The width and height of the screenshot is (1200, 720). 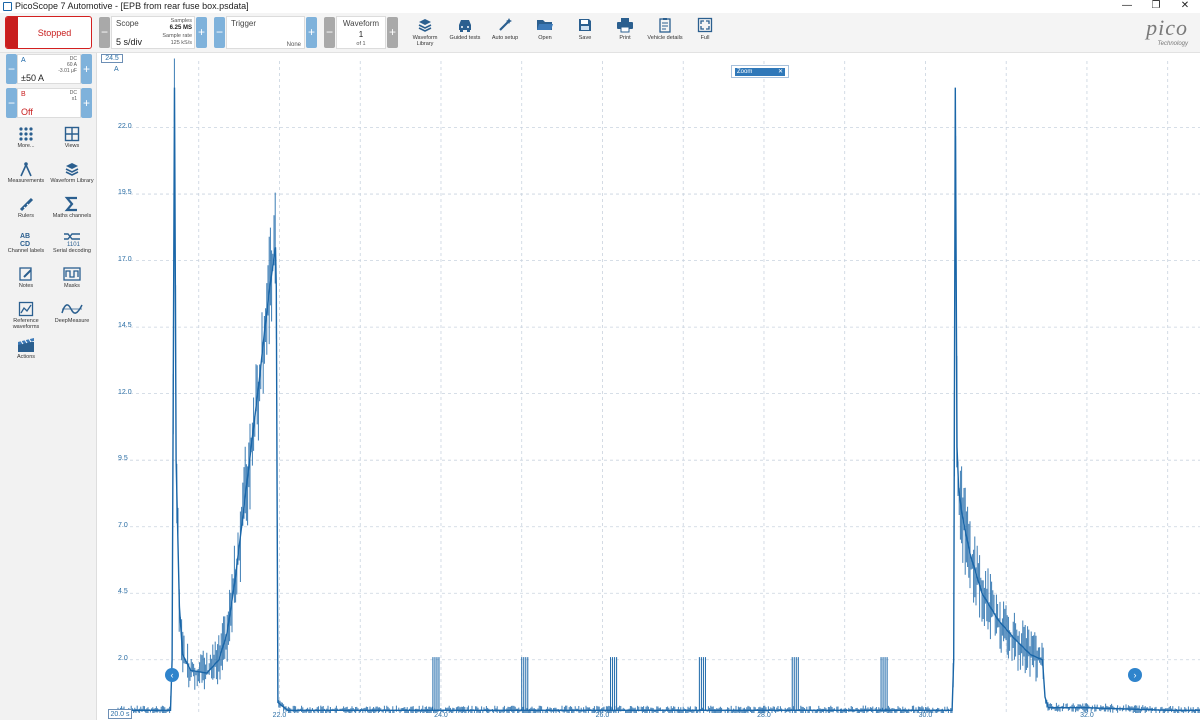 What do you see at coordinates (26, 354) in the screenshot?
I see `actions-button: Actions` at bounding box center [26, 354].